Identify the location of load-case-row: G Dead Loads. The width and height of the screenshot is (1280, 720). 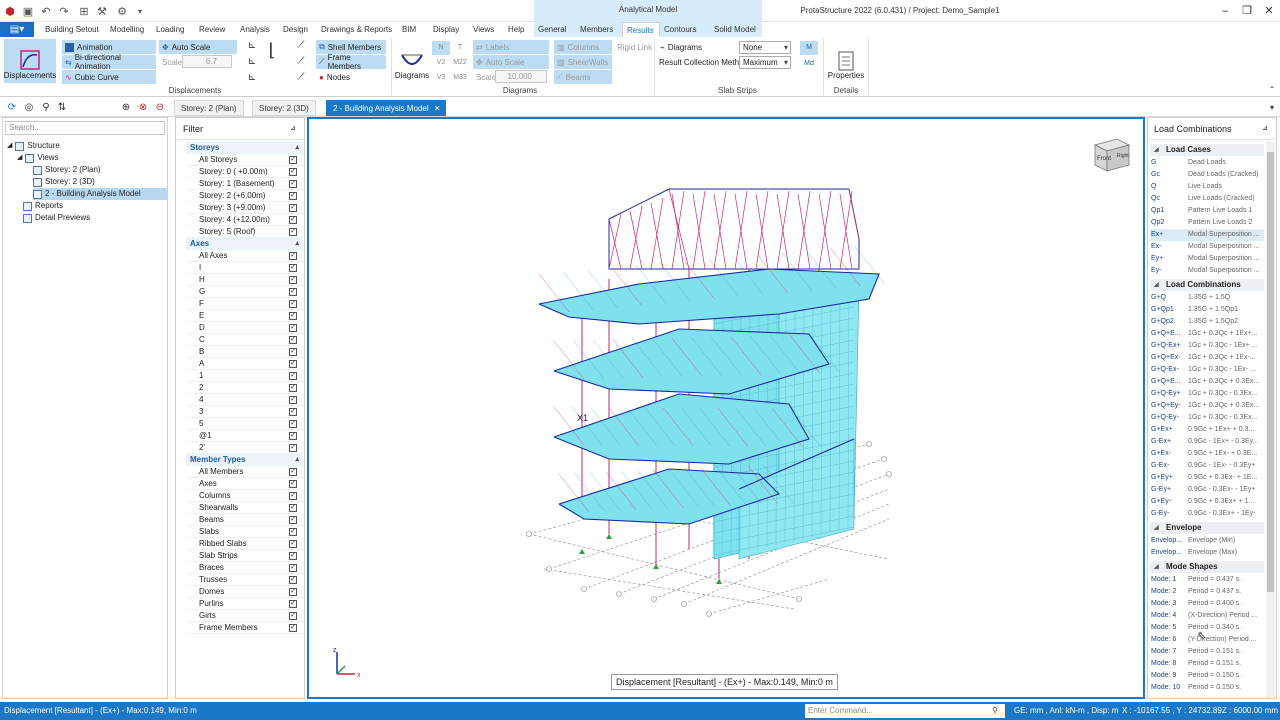
(1207, 163).